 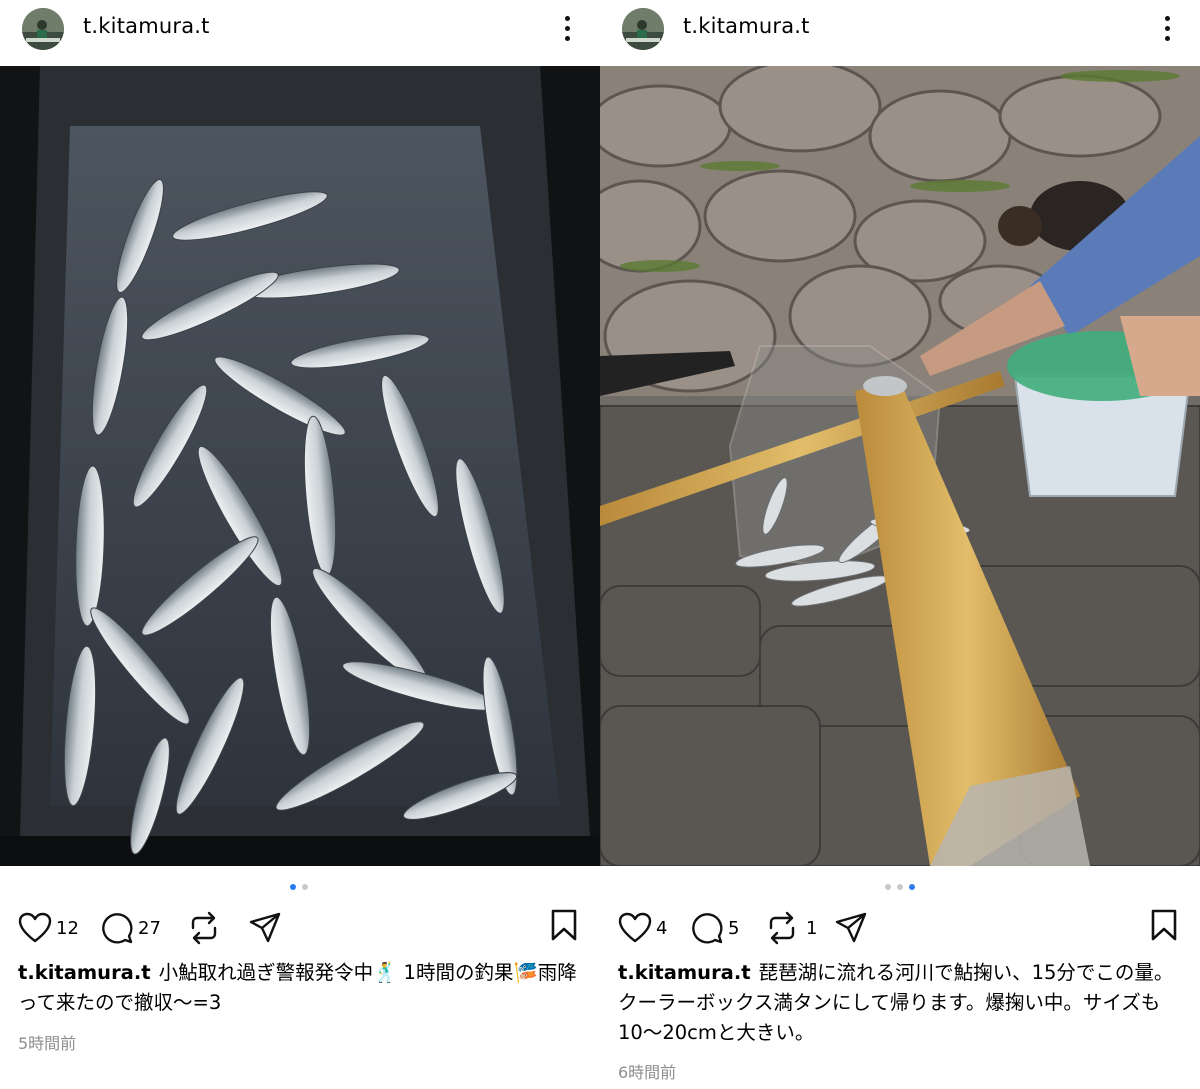 I want to click on like-button: 4, so click(x=642, y=928).